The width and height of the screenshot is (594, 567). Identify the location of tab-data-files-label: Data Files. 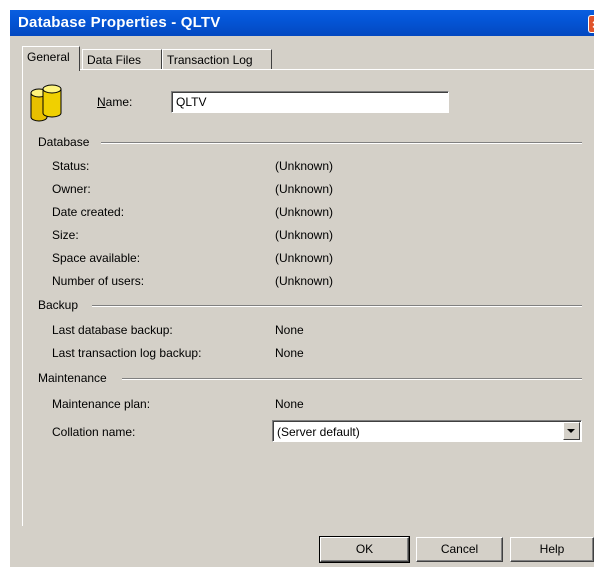
(114, 60).